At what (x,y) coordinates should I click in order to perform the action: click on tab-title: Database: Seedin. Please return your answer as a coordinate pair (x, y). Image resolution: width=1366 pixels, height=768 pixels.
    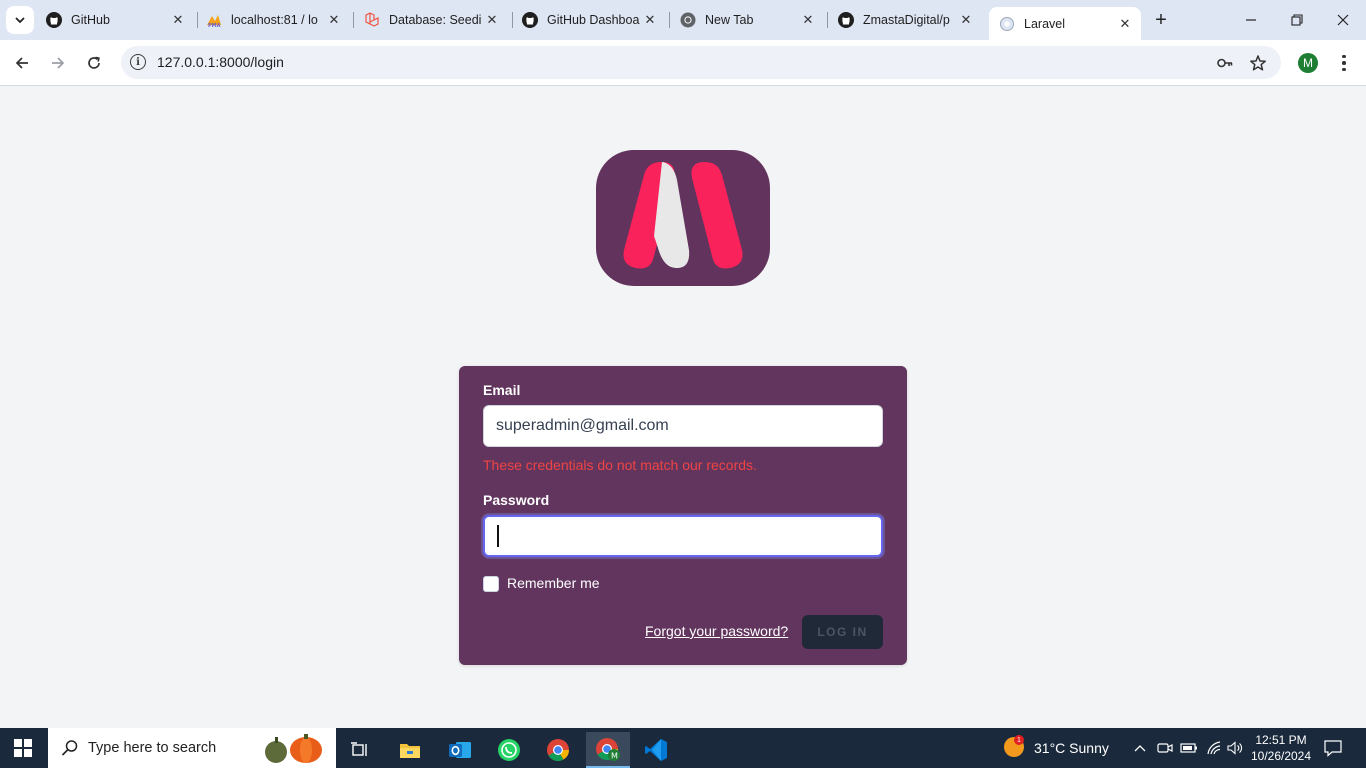
    Looking at the image, I should click on (435, 20).